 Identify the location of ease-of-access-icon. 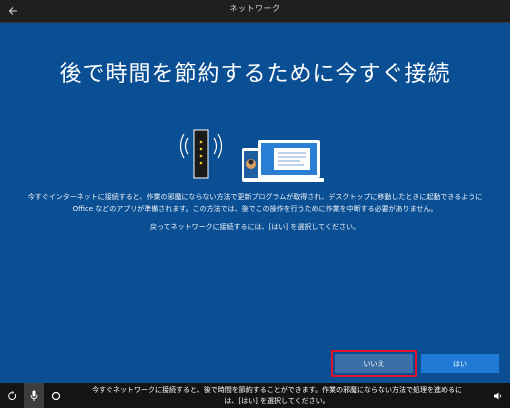
(12, 395).